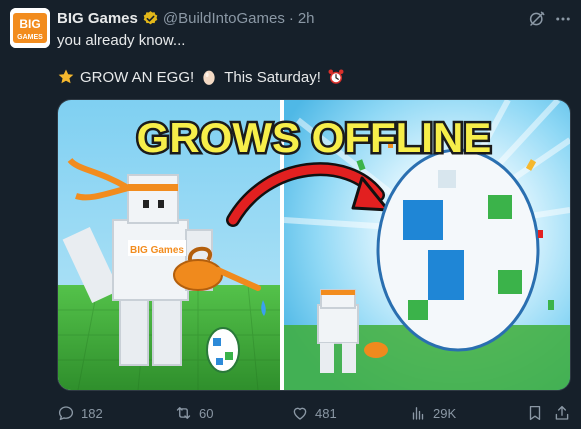  I want to click on more-icon, so click(563, 21).